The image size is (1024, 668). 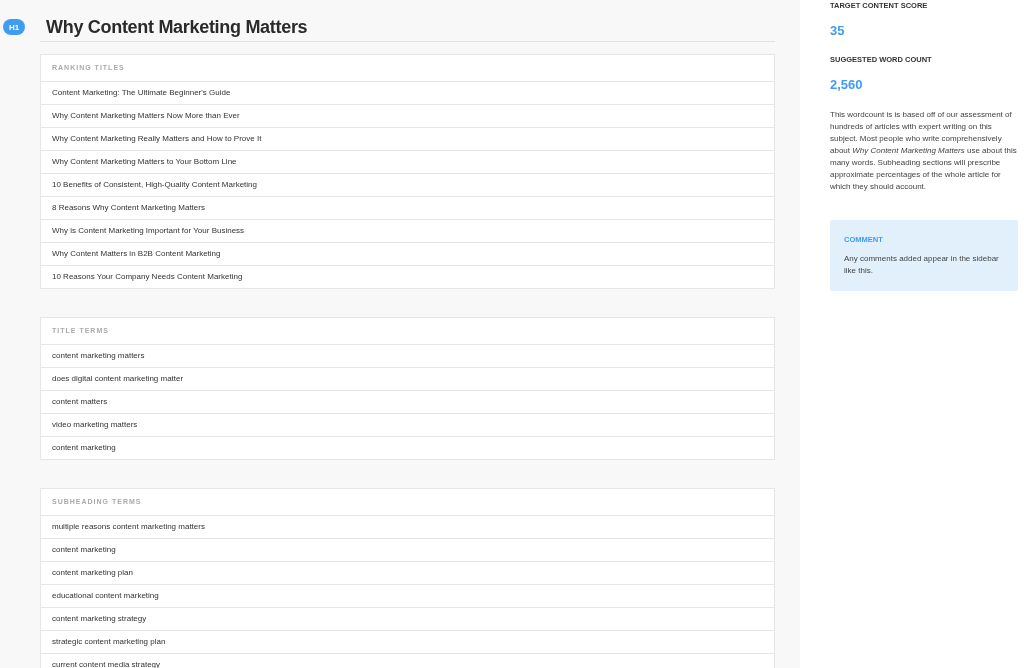 What do you see at coordinates (407, 277) in the screenshot?
I see `term-row: 10 Reasons Your Company Needs Content Marketing` at bounding box center [407, 277].